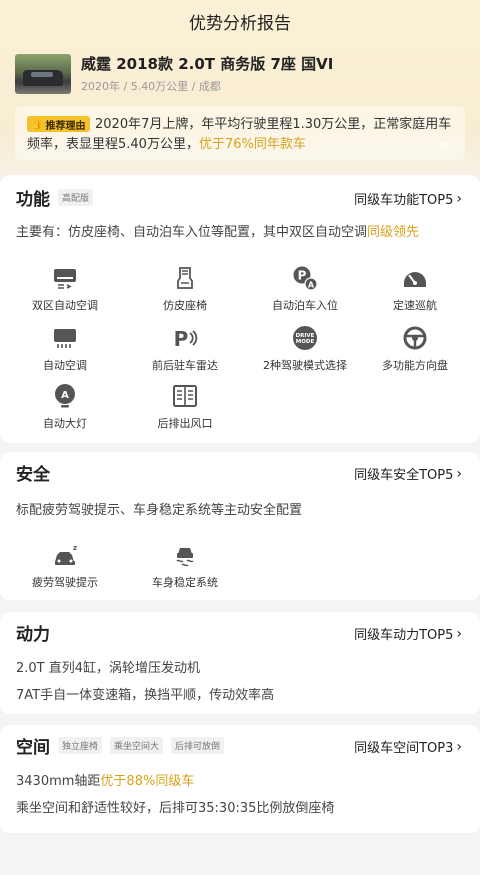 The image size is (480, 875). I want to click on function-top5-link: 同级车功能TOP5 ›, so click(408, 199).